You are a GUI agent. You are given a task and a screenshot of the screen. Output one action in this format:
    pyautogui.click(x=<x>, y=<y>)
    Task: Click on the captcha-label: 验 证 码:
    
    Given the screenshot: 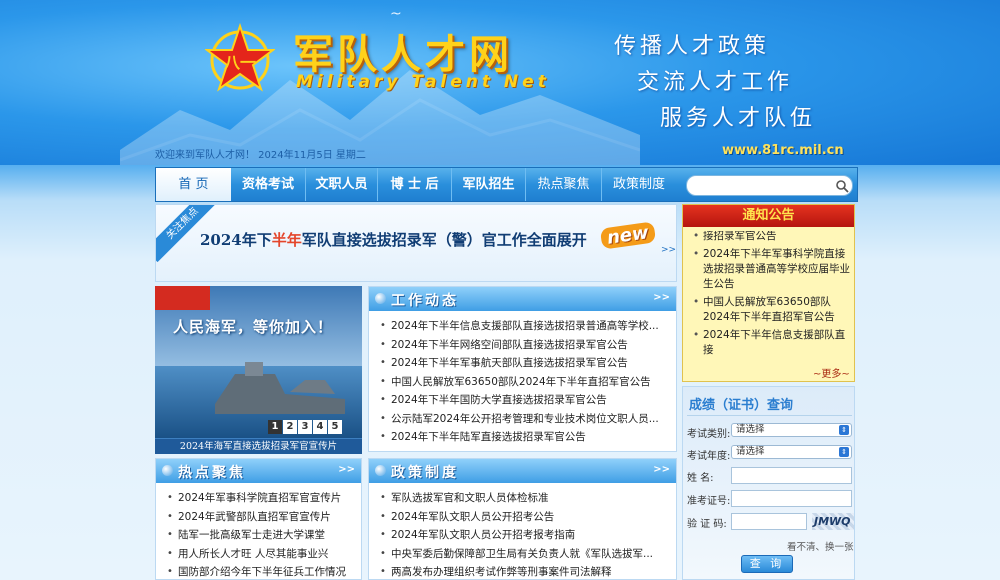 What is the action you would take?
    pyautogui.click(x=707, y=524)
    